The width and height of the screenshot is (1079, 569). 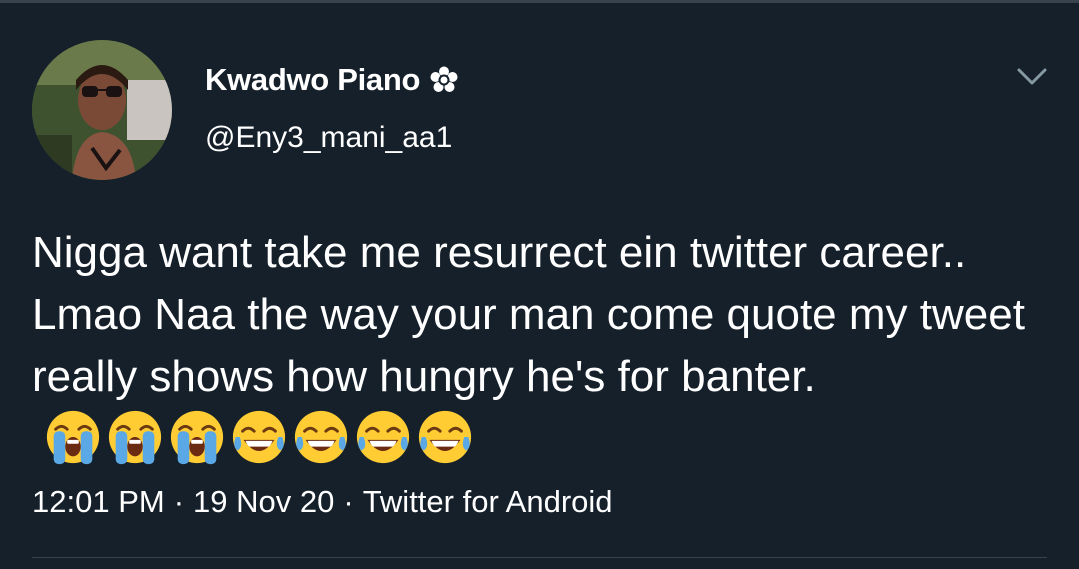 What do you see at coordinates (539, 557) in the screenshot?
I see `bottom-divider` at bounding box center [539, 557].